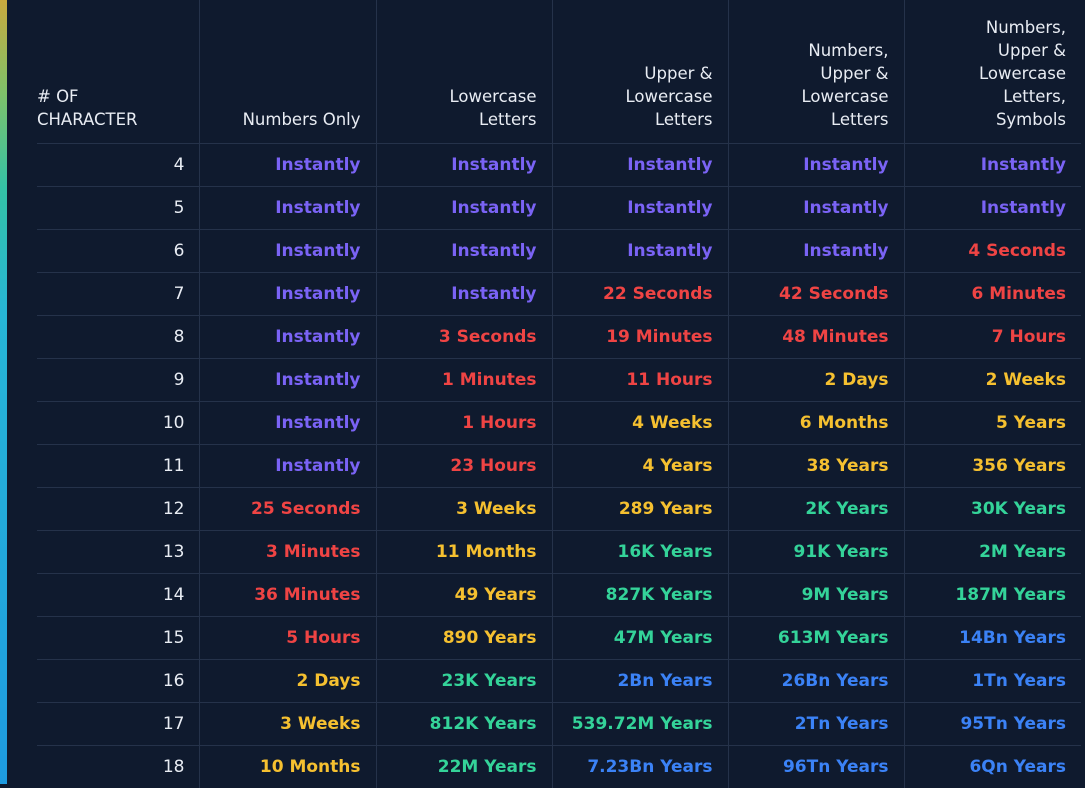 This screenshot has height=788, width=1085. I want to click on crack-time-cell: 36 Minutes, so click(287, 595).